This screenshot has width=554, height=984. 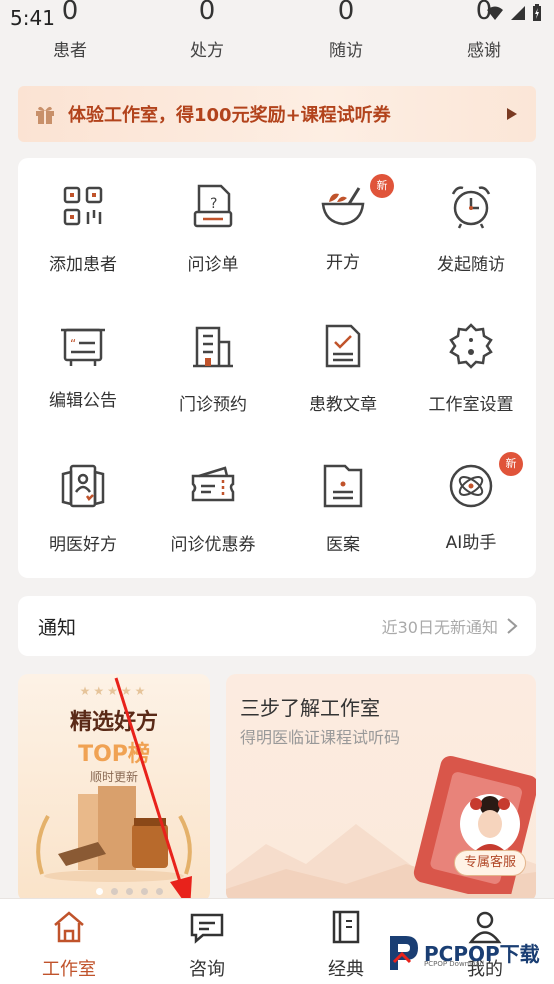 What do you see at coordinates (343, 263) in the screenshot?
I see `grid-label: 开方` at bounding box center [343, 263].